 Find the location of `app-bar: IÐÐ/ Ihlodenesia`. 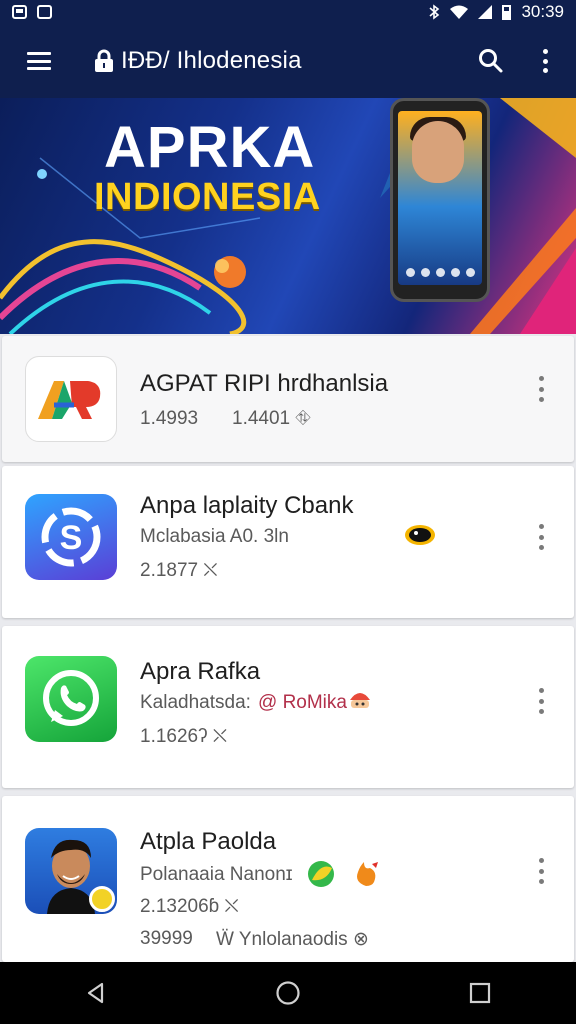

app-bar: IÐÐ/ Ihlodenesia is located at coordinates (288, 61).